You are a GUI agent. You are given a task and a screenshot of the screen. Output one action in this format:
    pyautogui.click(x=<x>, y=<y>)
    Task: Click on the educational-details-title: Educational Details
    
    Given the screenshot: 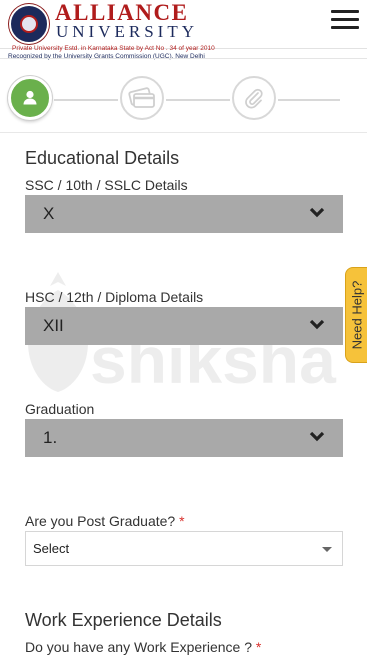 What is the action you would take?
    pyautogui.click(x=102, y=158)
    